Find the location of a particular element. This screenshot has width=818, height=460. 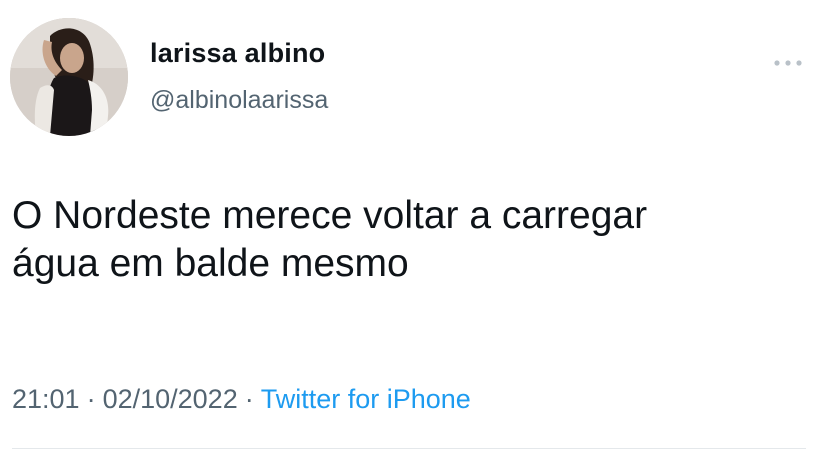

avatar is located at coordinates (69, 77).